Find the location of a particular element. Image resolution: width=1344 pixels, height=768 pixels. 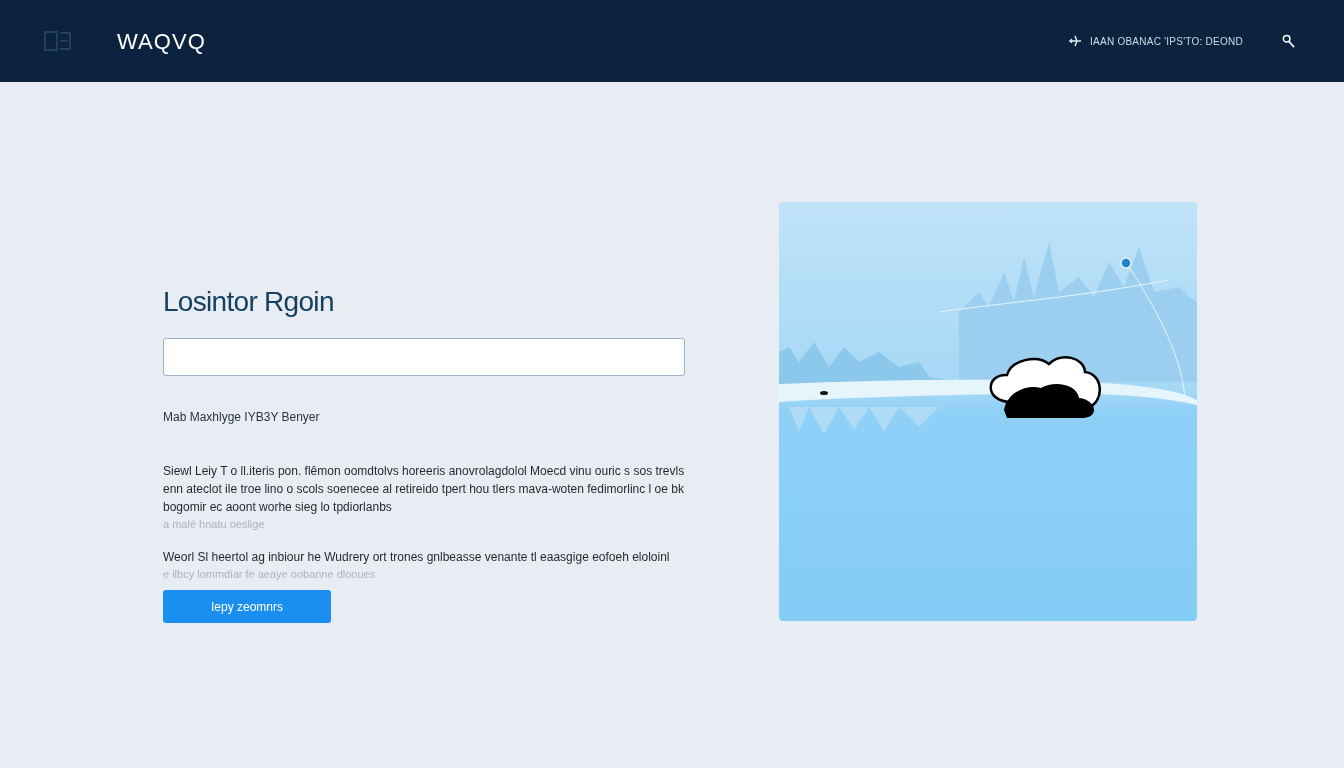

nav-text: IAAN OBANAC 'IPS'TO: DEOND is located at coordinates (1166, 41).